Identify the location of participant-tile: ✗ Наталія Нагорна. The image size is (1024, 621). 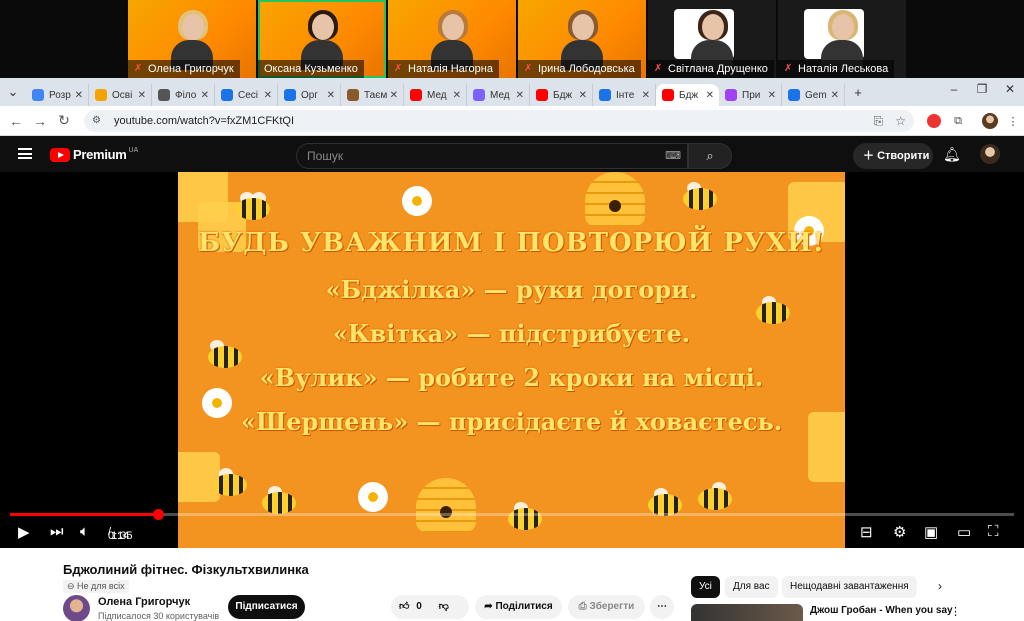
(452, 39).